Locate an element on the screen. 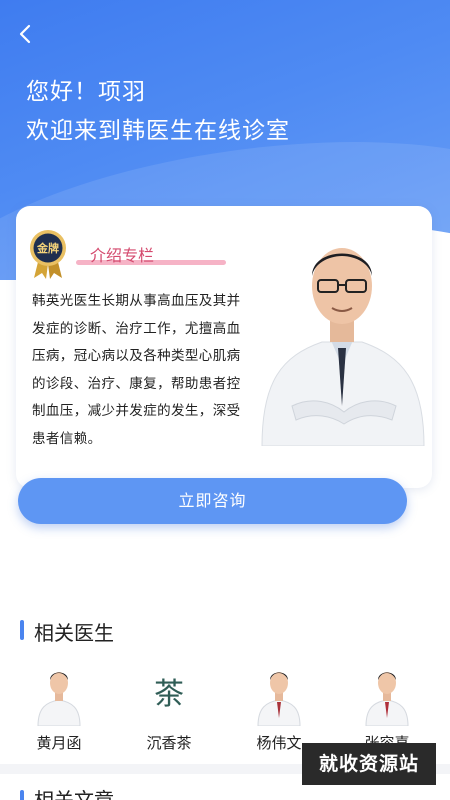 This screenshot has width=450, height=800. related-articles-title: 相关文章 is located at coordinates (74, 794).